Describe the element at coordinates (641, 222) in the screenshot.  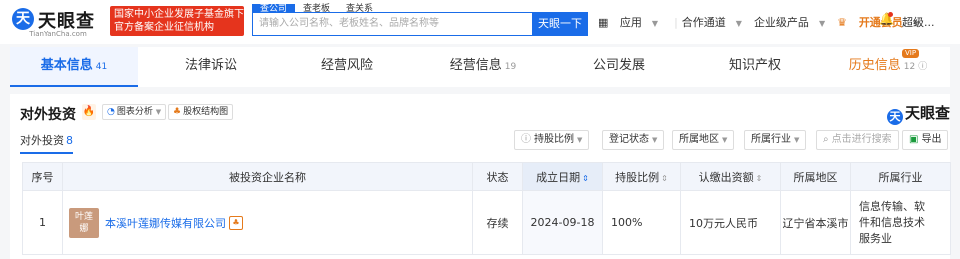
I see `cell-ratio: 100%` at that location.